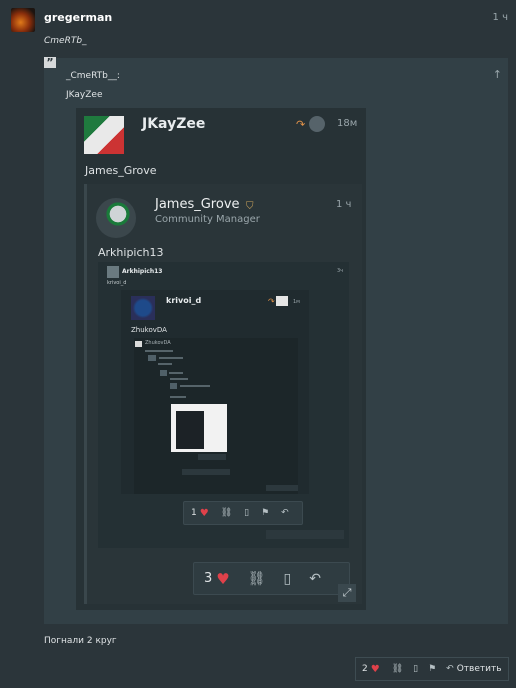  What do you see at coordinates (256, 578) in the screenshot?
I see `link-icon-large: ⛓` at bounding box center [256, 578].